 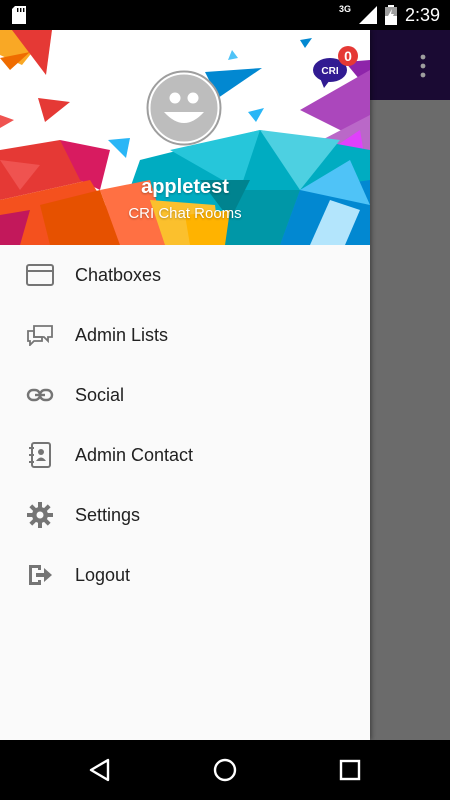 What do you see at coordinates (40, 515) in the screenshot?
I see `gear-icon` at bounding box center [40, 515].